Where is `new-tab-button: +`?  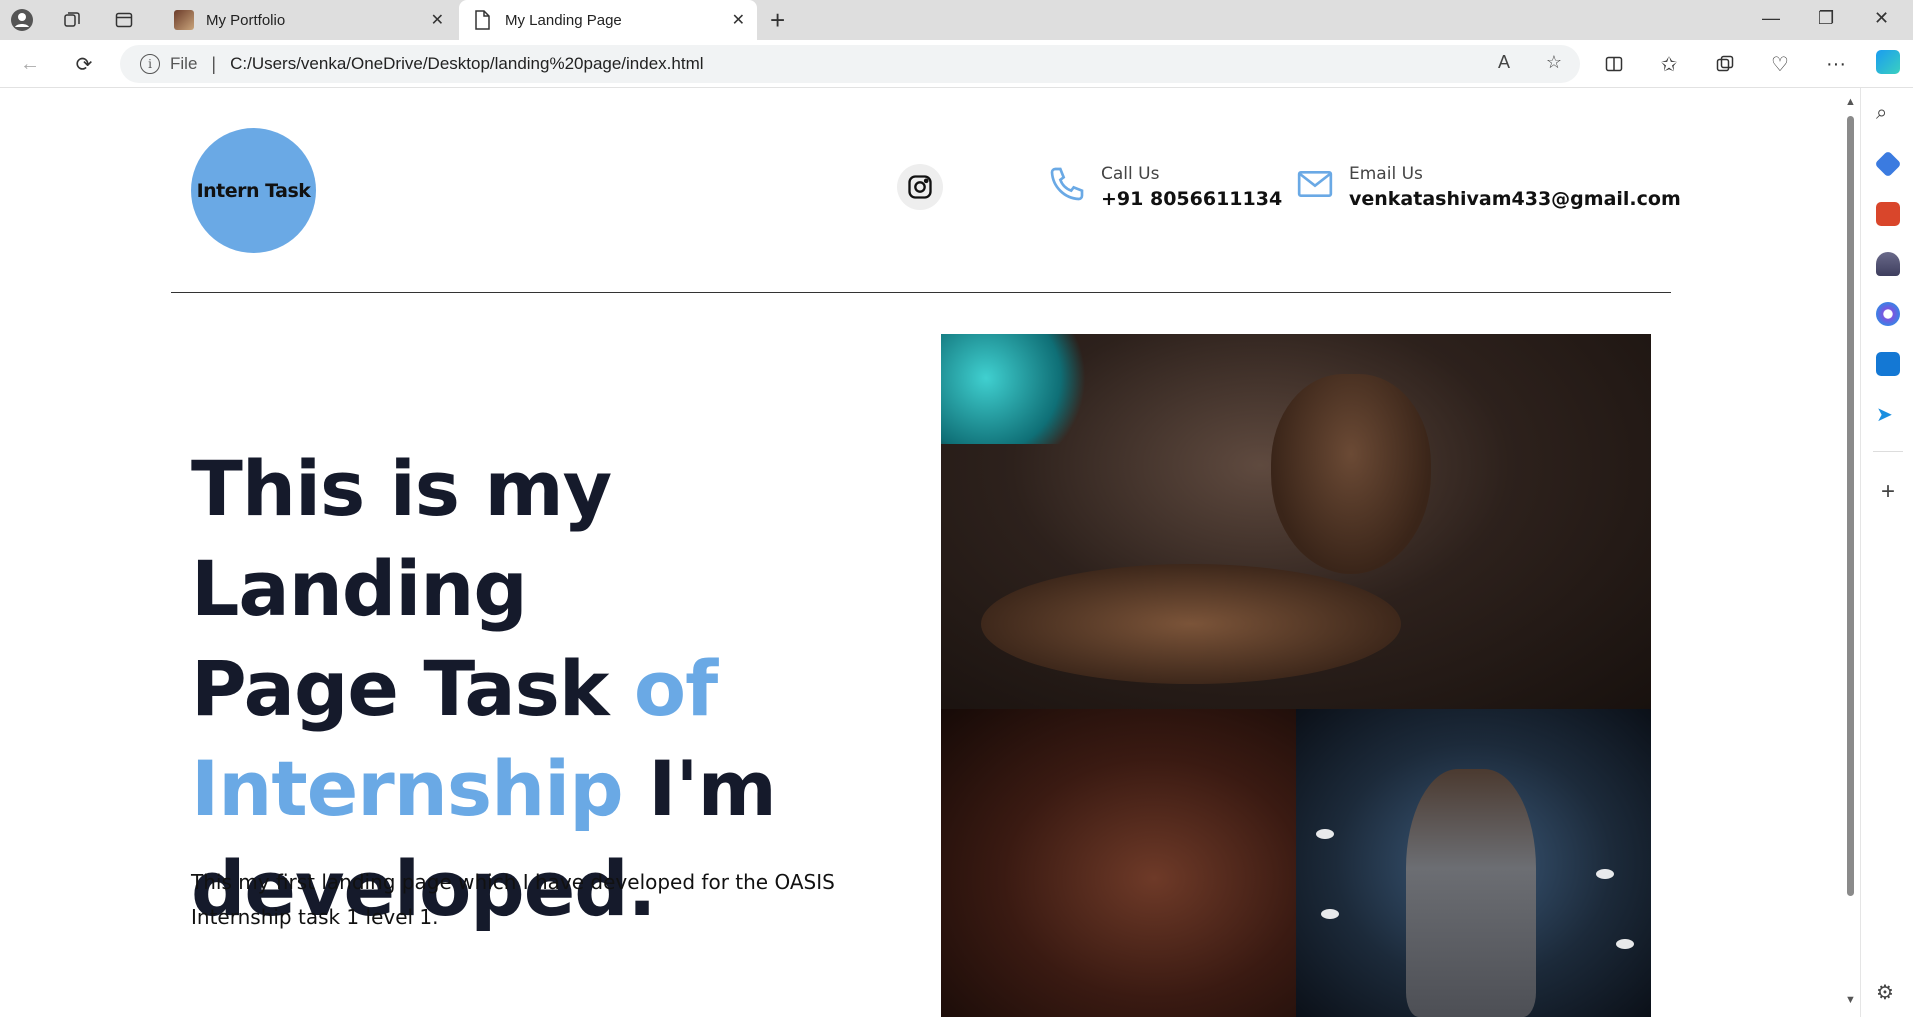
new-tab-button: + is located at coordinates (777, 20).